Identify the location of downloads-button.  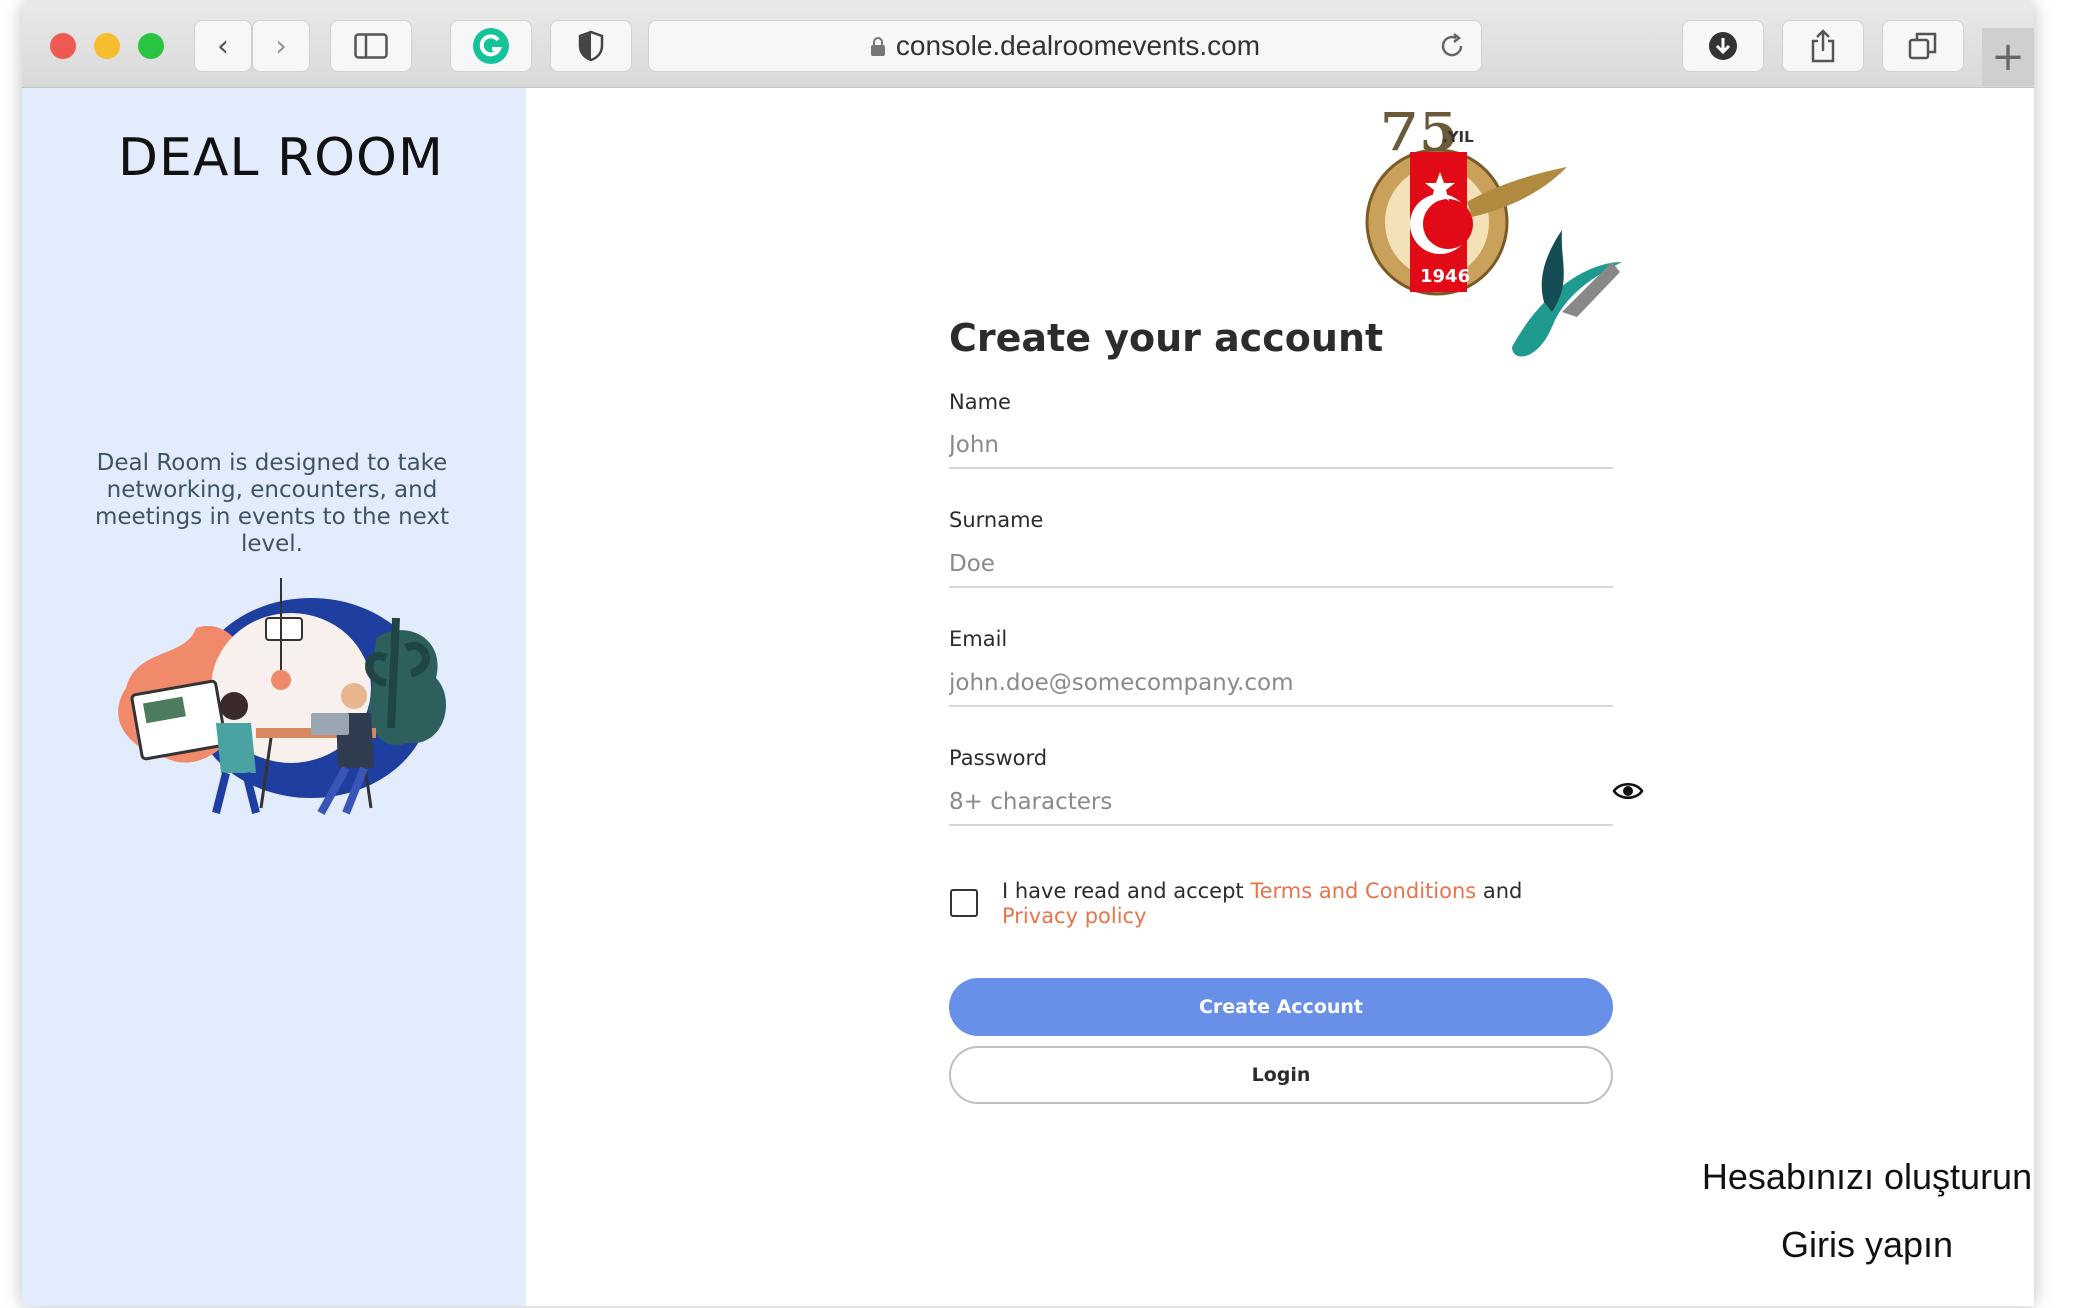
(1723, 46).